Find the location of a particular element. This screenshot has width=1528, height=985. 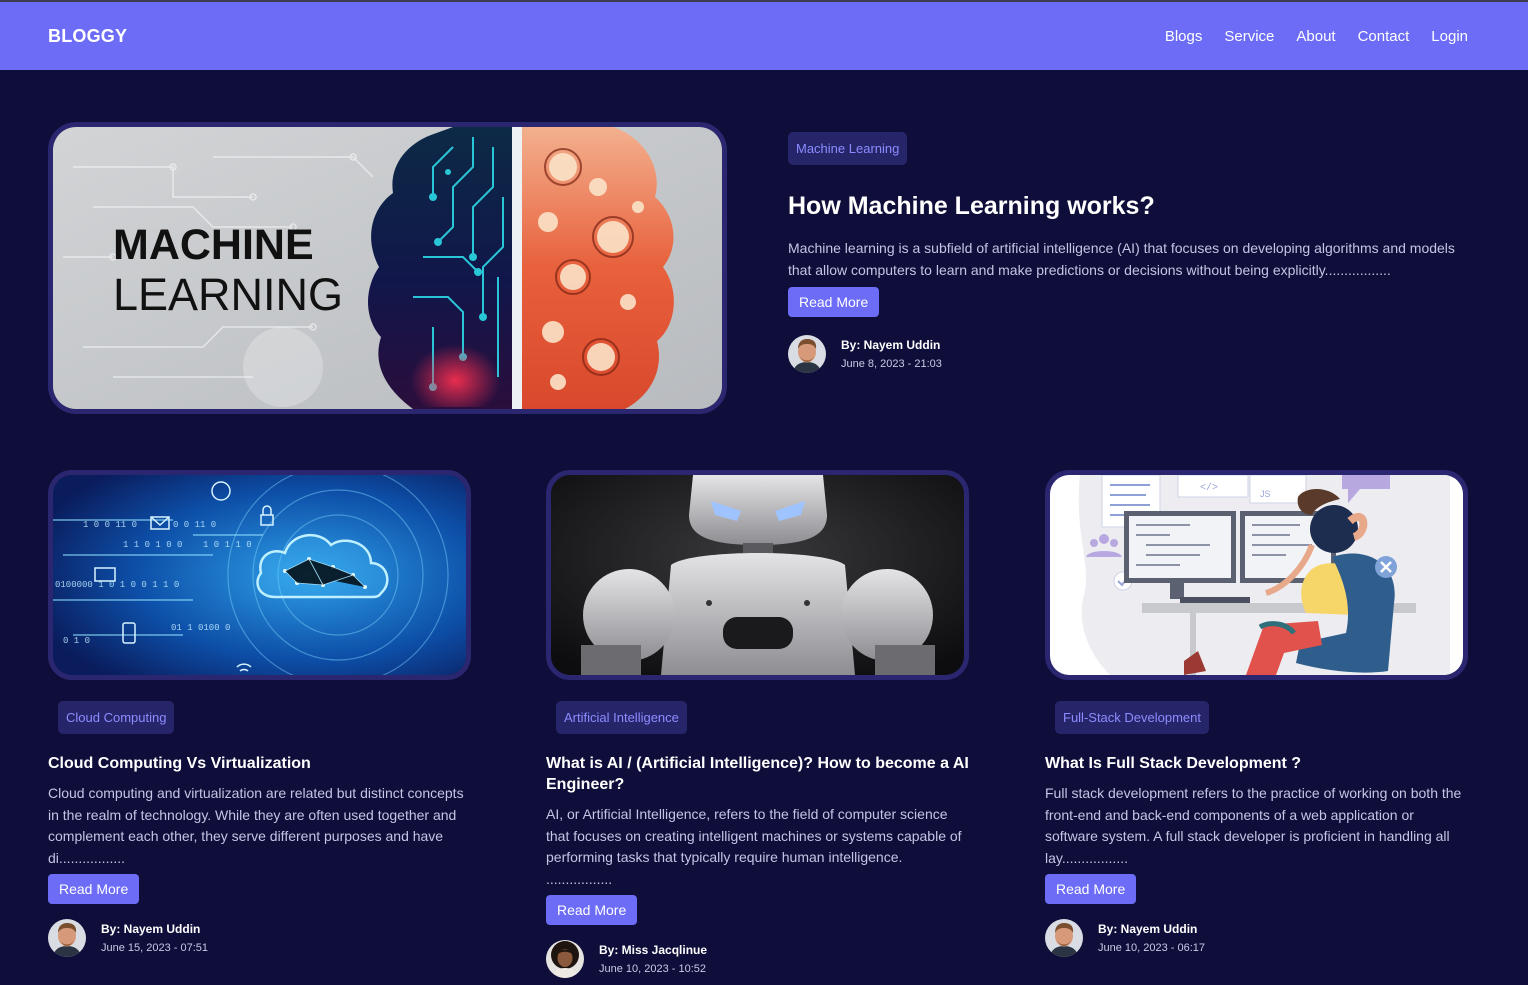

binary-text-1: 1 0 0 11 0 is located at coordinates (110, 525).